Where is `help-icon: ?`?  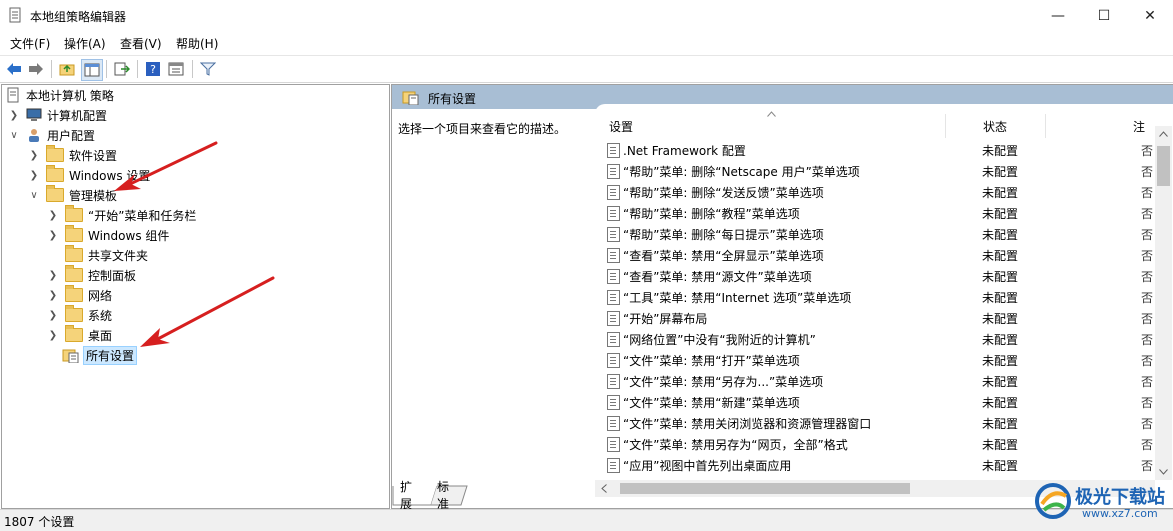 help-icon: ? is located at coordinates (153, 69).